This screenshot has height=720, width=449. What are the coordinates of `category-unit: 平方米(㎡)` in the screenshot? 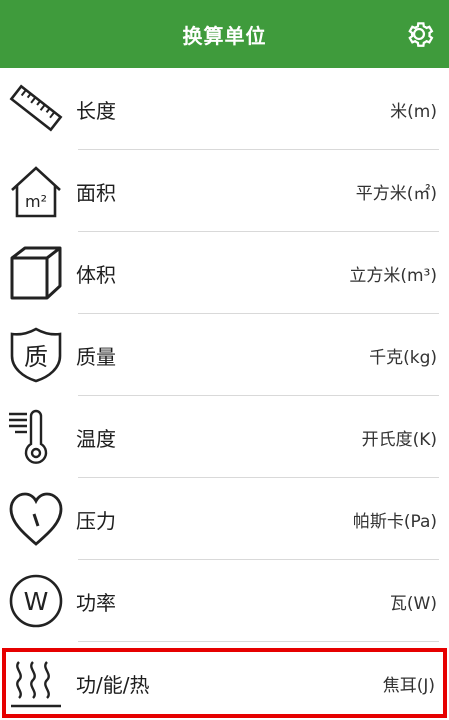 It's located at (396, 193).